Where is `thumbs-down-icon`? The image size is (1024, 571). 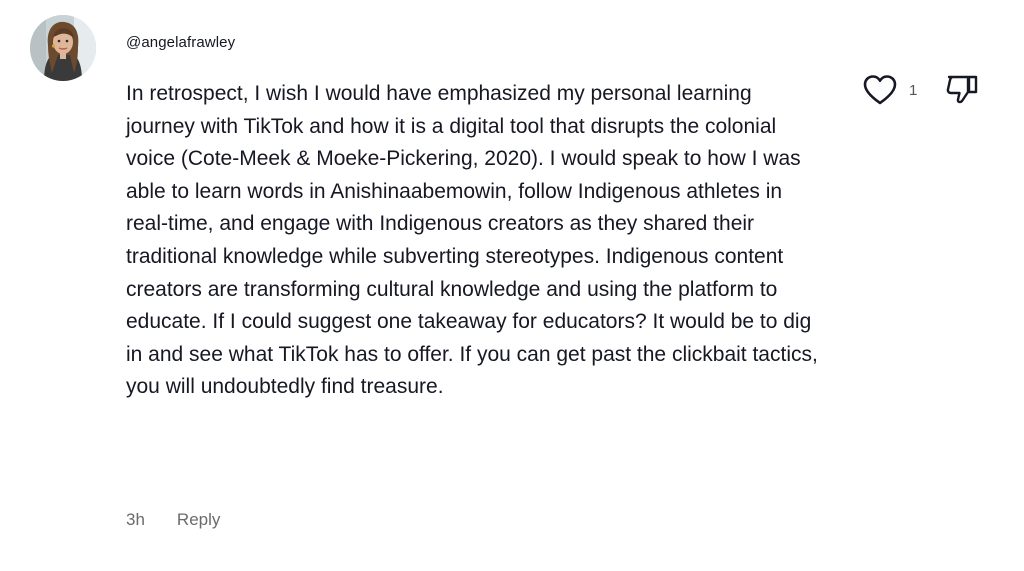 thumbs-down-icon is located at coordinates (962, 89).